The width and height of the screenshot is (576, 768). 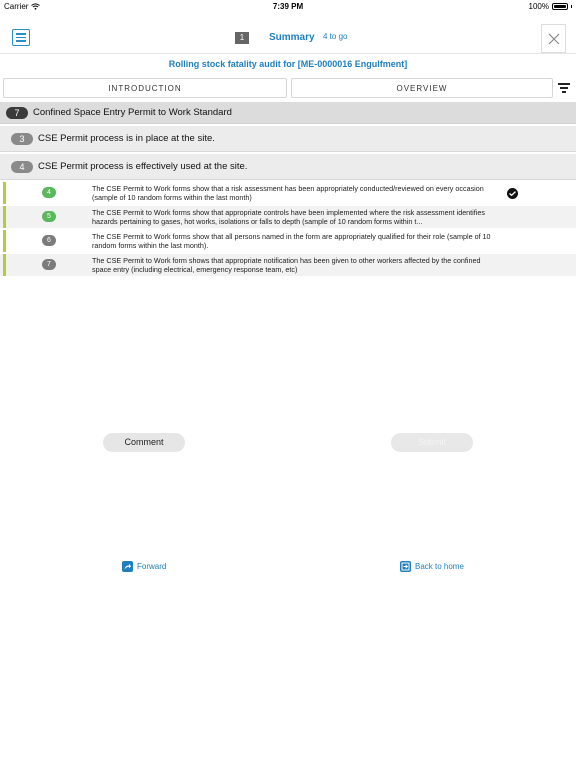 I want to click on page-number-badge: 1, so click(x=242, y=38).